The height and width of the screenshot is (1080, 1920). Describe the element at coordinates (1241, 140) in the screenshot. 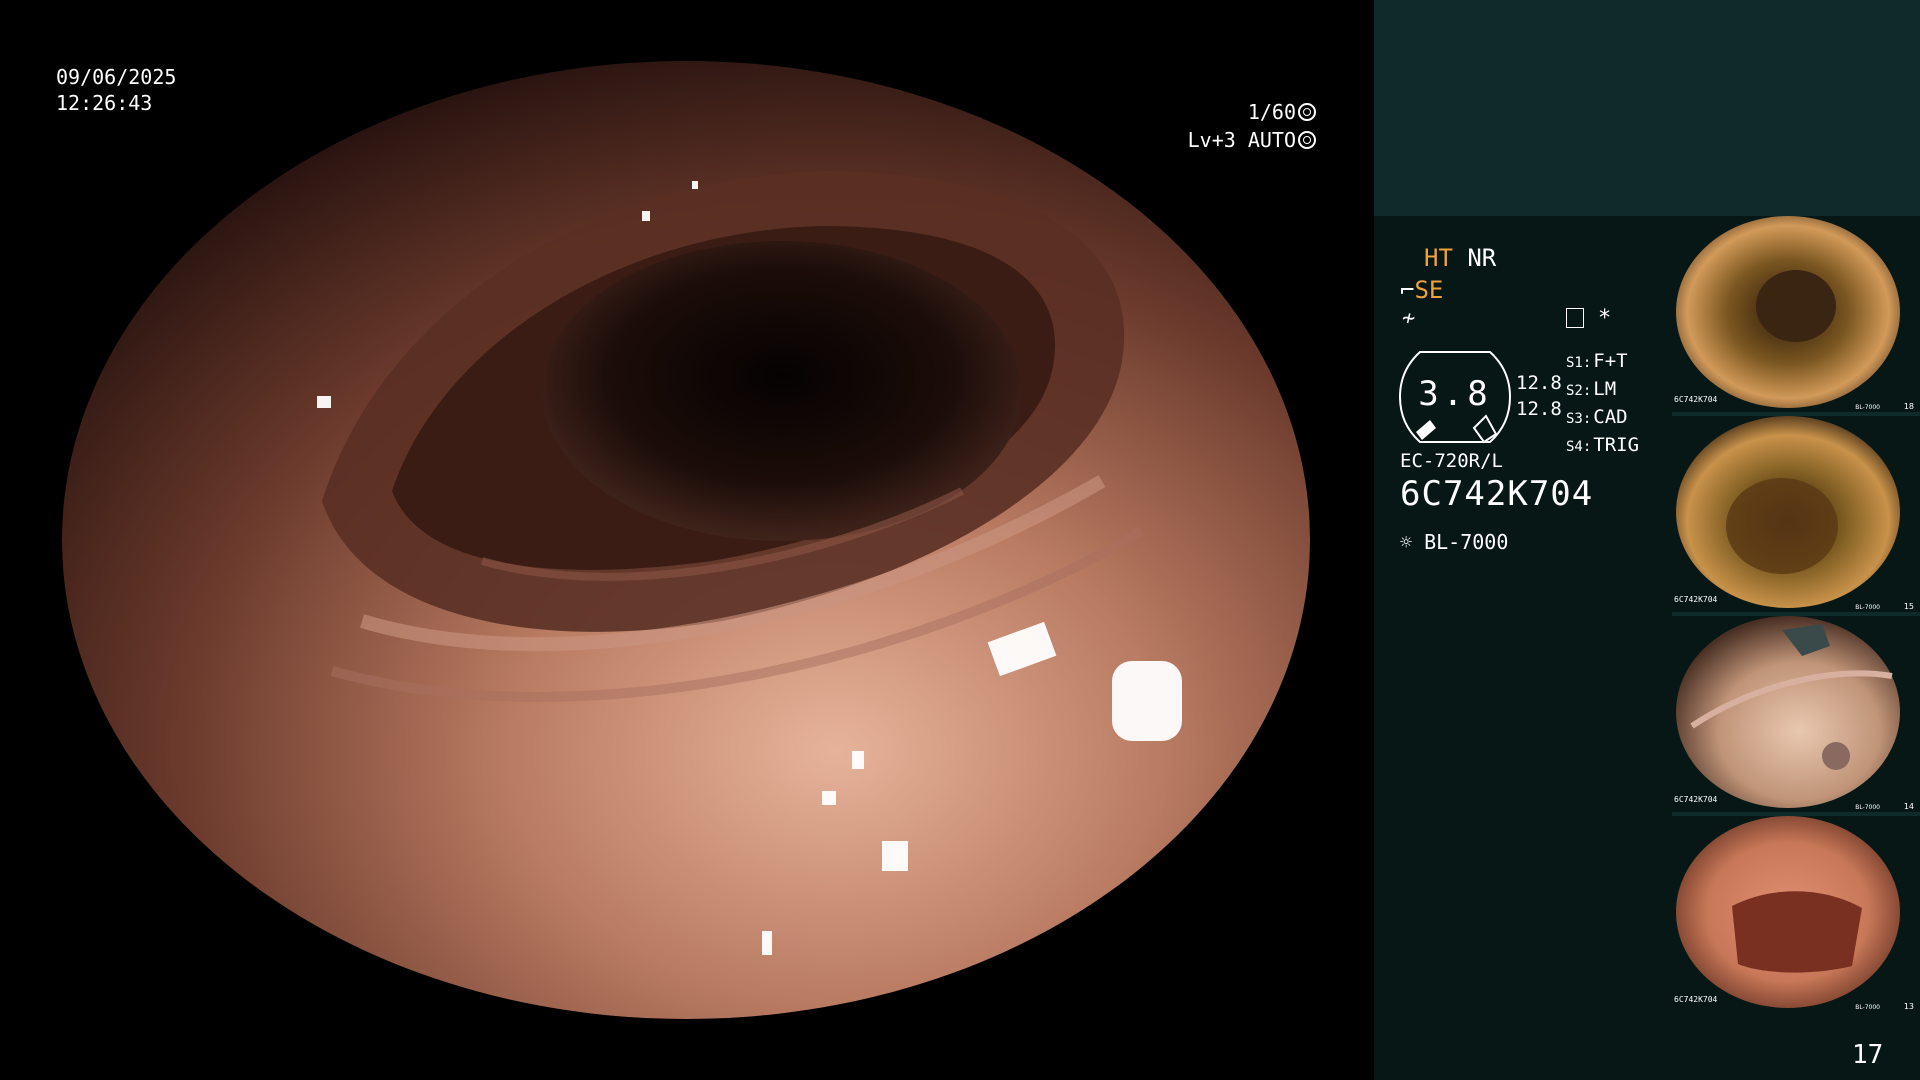

I see `brightness-level: Lv+3 AUTO` at that location.